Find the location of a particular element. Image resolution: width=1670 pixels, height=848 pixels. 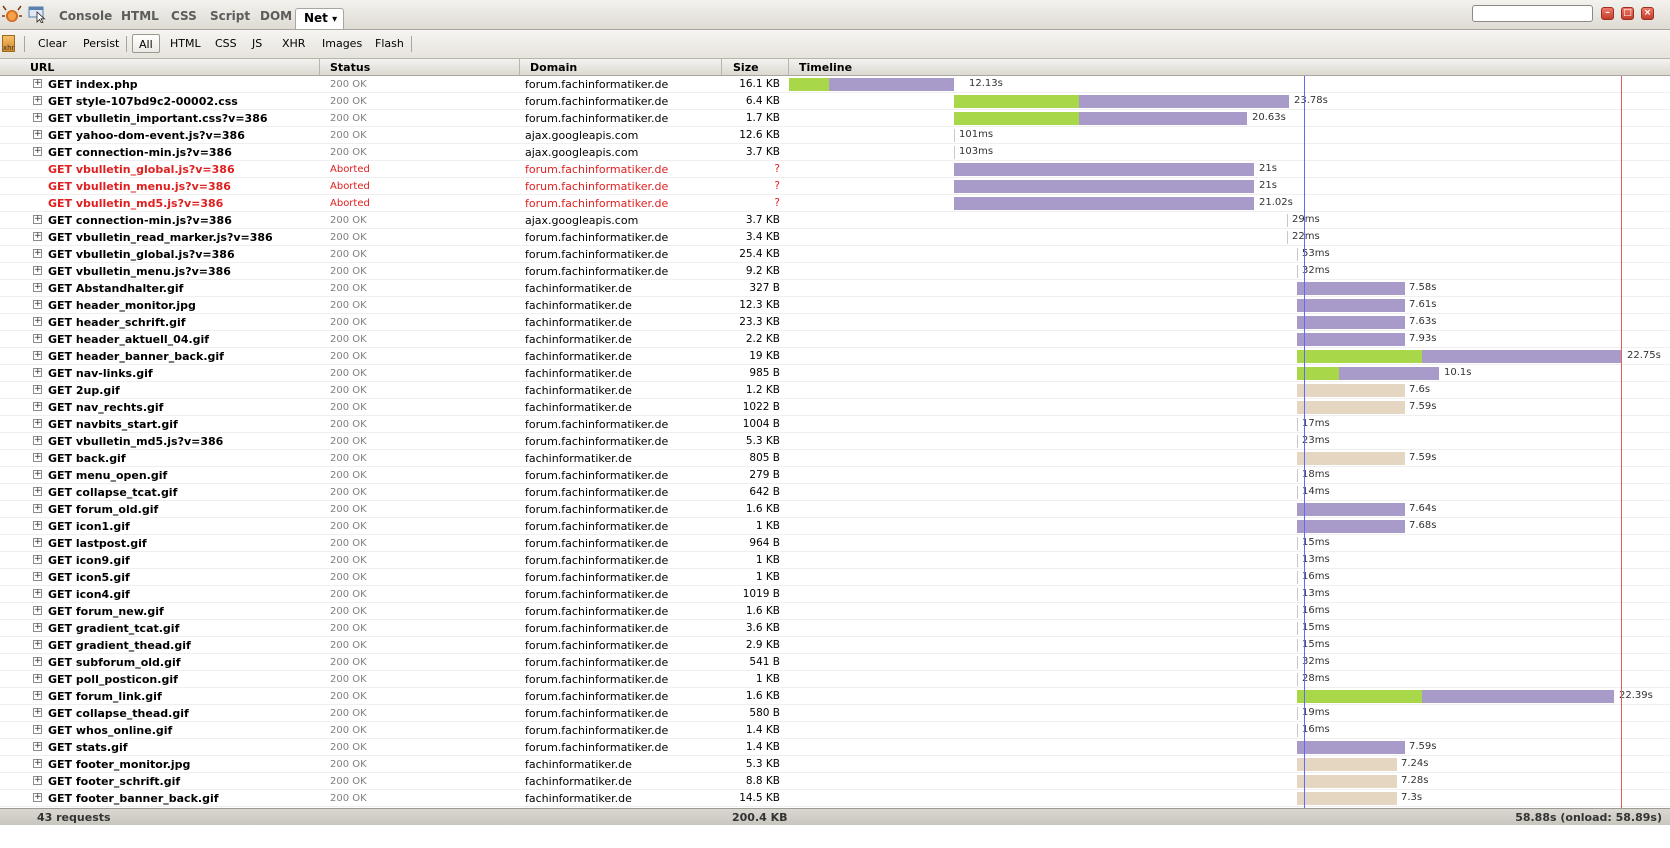

request-url: GET whos_online.gif is located at coordinates (110, 730).